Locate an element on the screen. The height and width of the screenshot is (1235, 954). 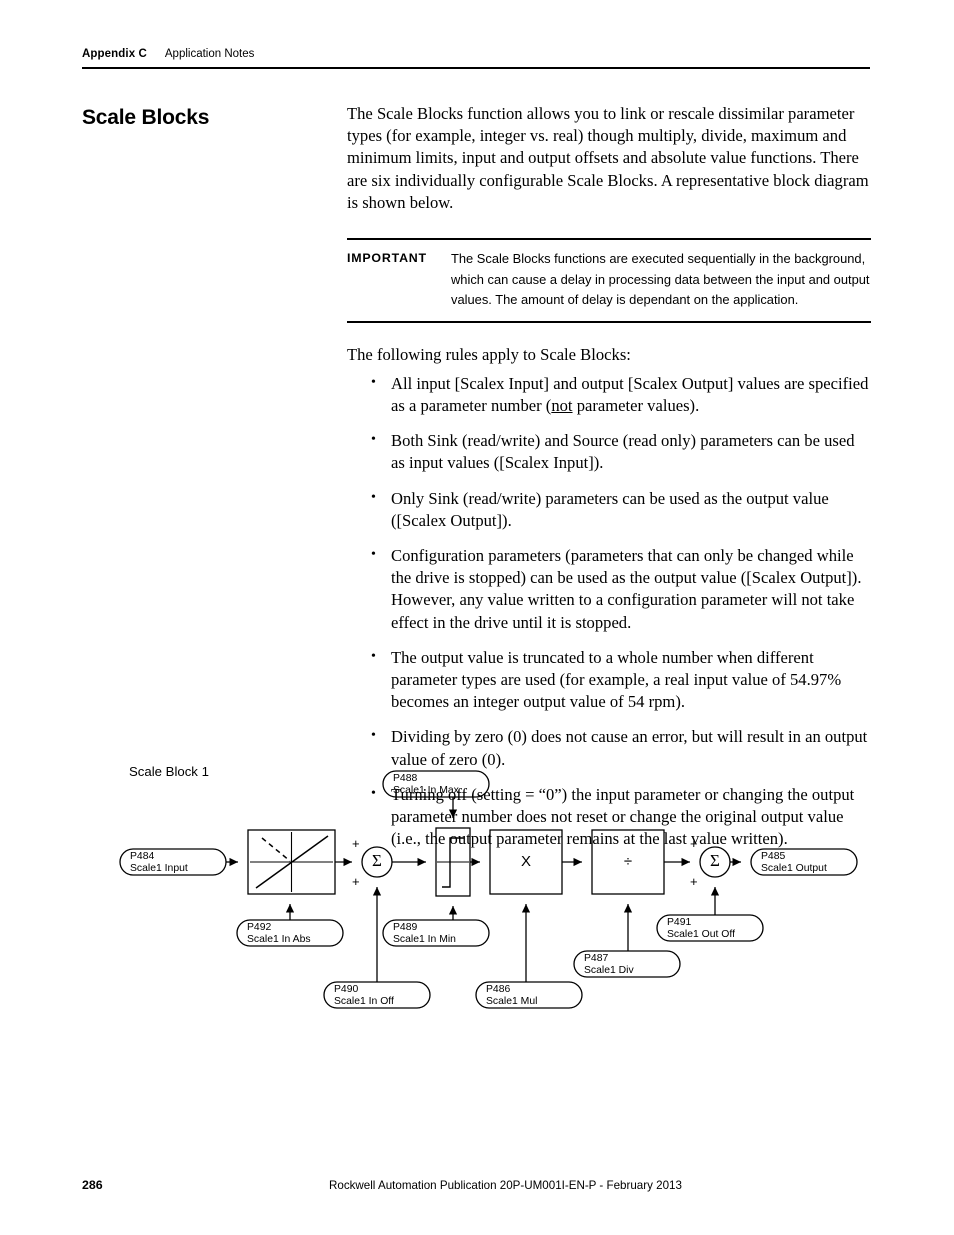
pill-input-label: P484 Scale1 Input is located at coordinates (159, 863).